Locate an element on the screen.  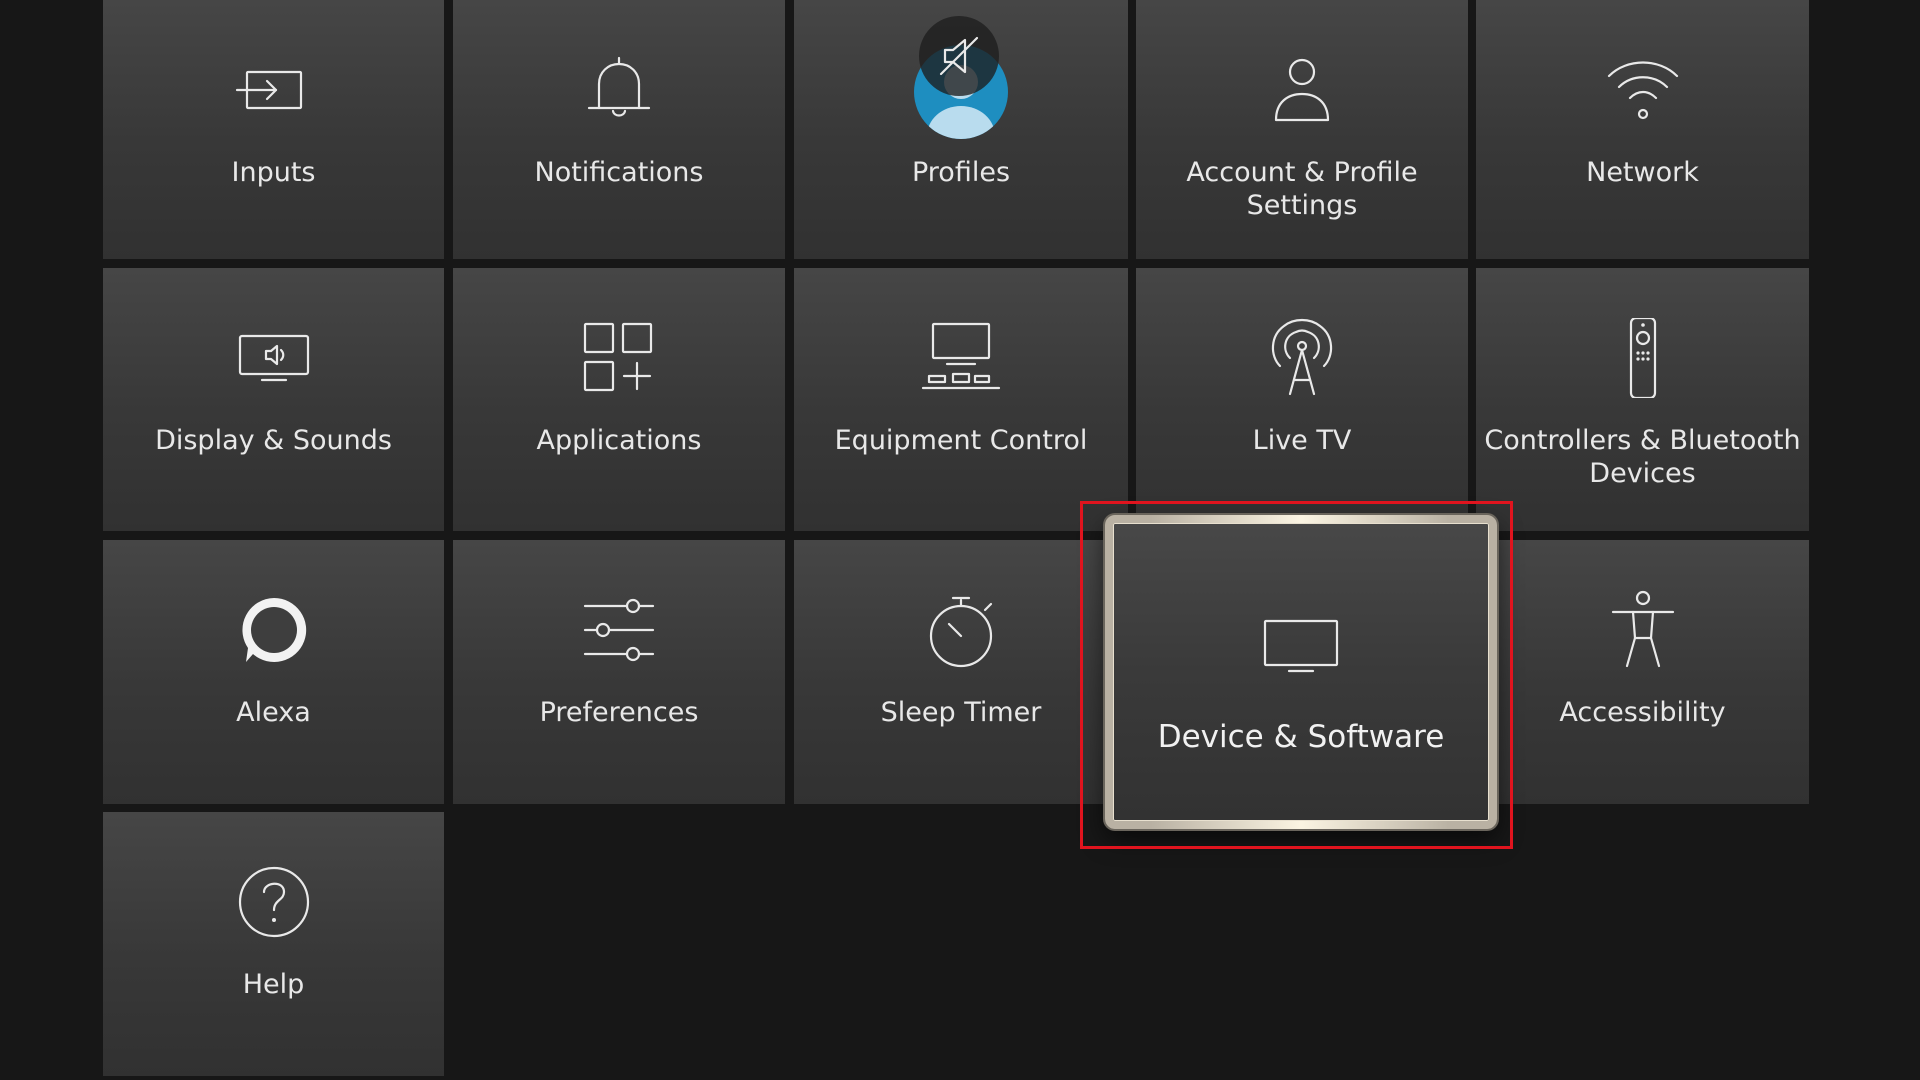
tile-label: Account & Profile Settings is located at coordinates (1302, 189).